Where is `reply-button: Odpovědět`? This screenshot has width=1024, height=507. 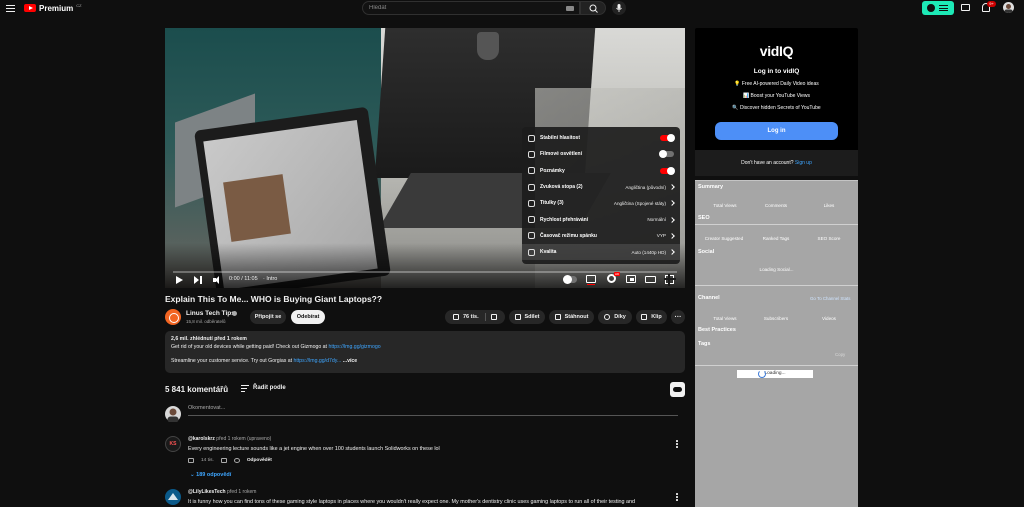
reply-button: Odpovědět is located at coordinates (259, 460).